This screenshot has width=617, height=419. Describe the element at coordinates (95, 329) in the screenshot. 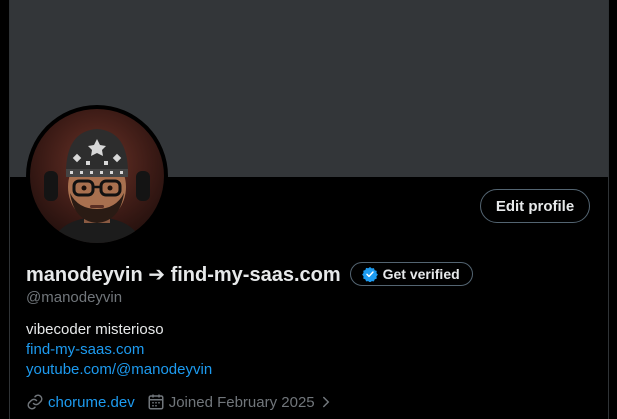

I see `bio-text: vibecoder misterioso` at that location.